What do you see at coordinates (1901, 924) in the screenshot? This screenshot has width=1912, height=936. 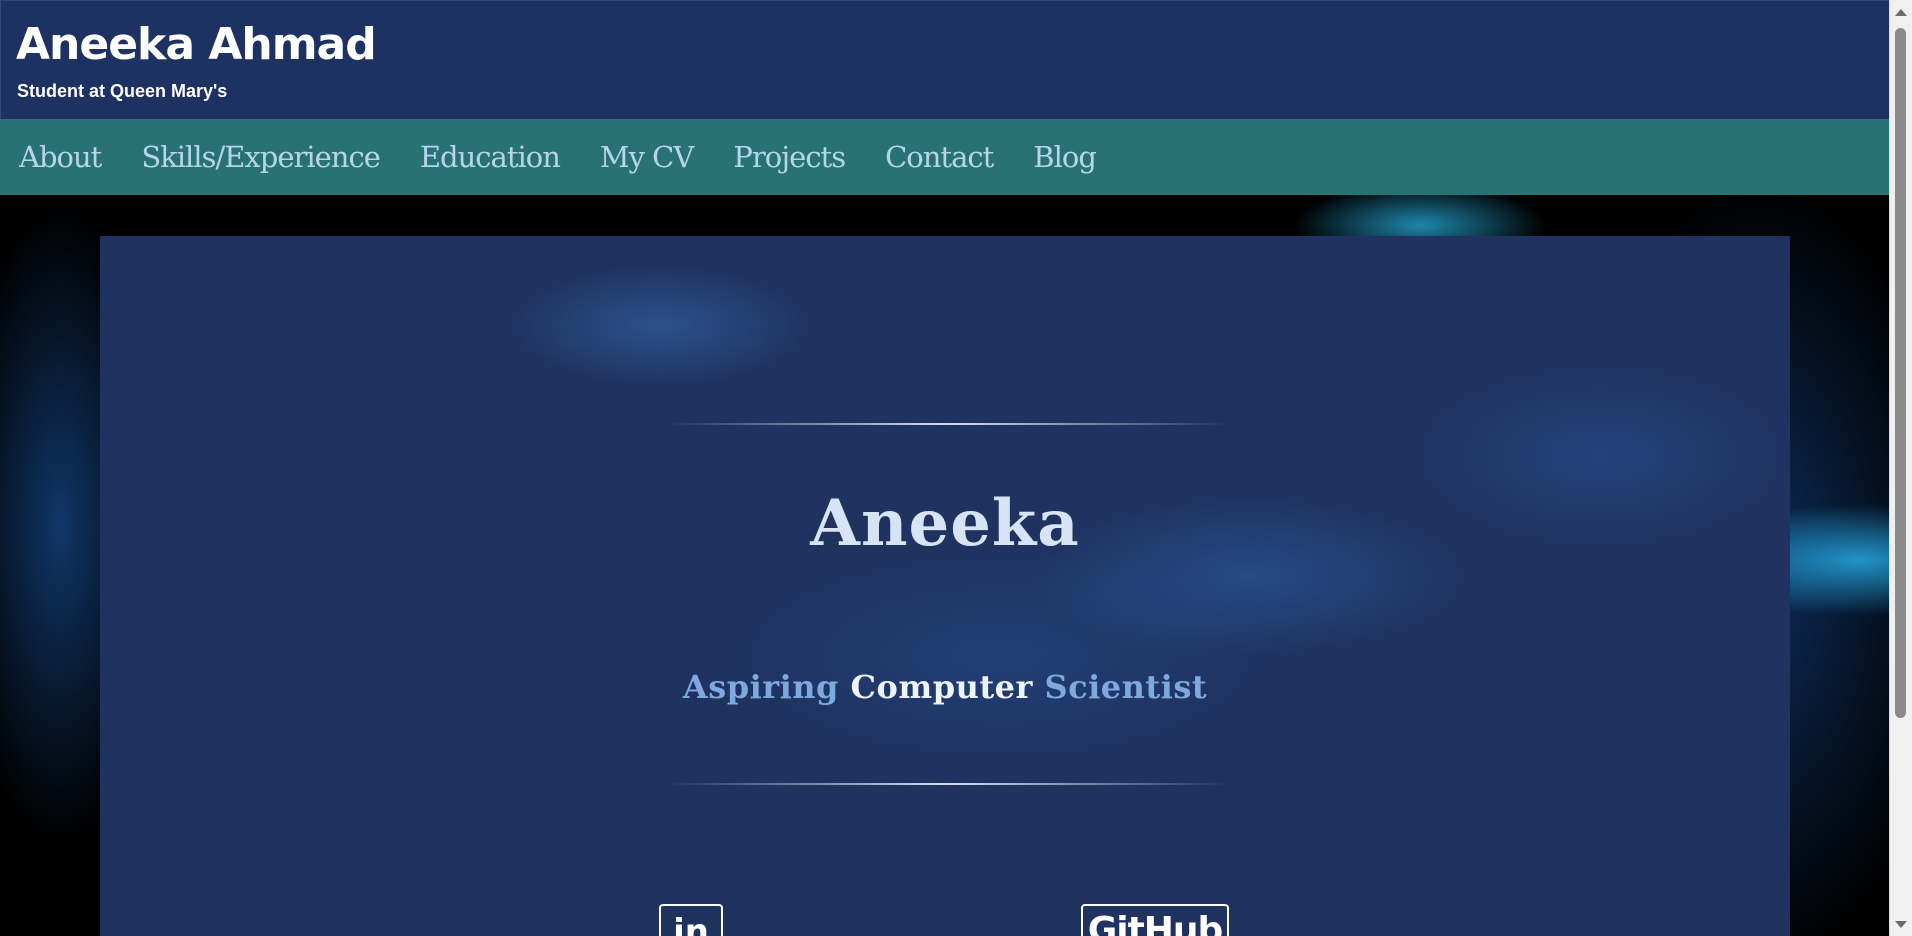 I see `scroll-down-arrow-icon` at bounding box center [1901, 924].